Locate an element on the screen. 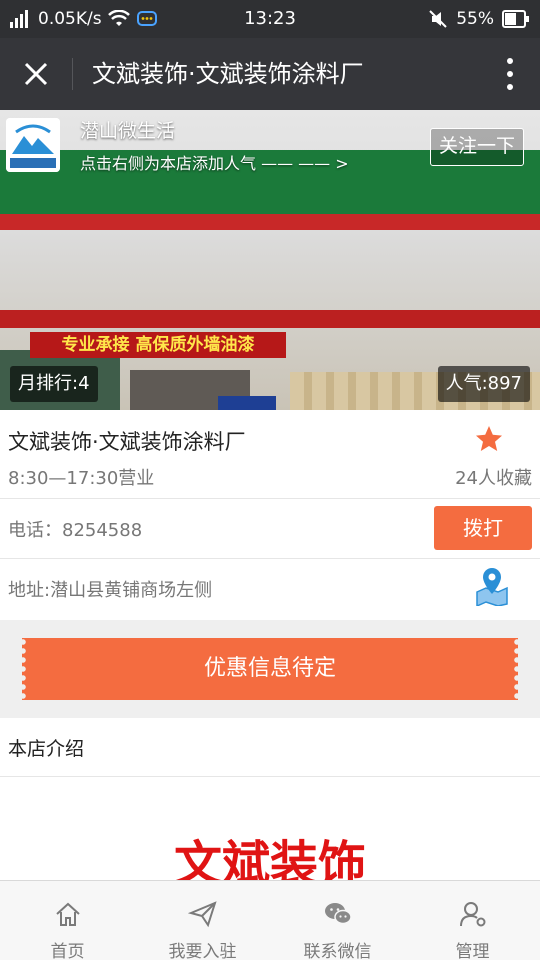 The height and width of the screenshot is (960, 540). nav-label: 首页 is located at coordinates (67, 951).